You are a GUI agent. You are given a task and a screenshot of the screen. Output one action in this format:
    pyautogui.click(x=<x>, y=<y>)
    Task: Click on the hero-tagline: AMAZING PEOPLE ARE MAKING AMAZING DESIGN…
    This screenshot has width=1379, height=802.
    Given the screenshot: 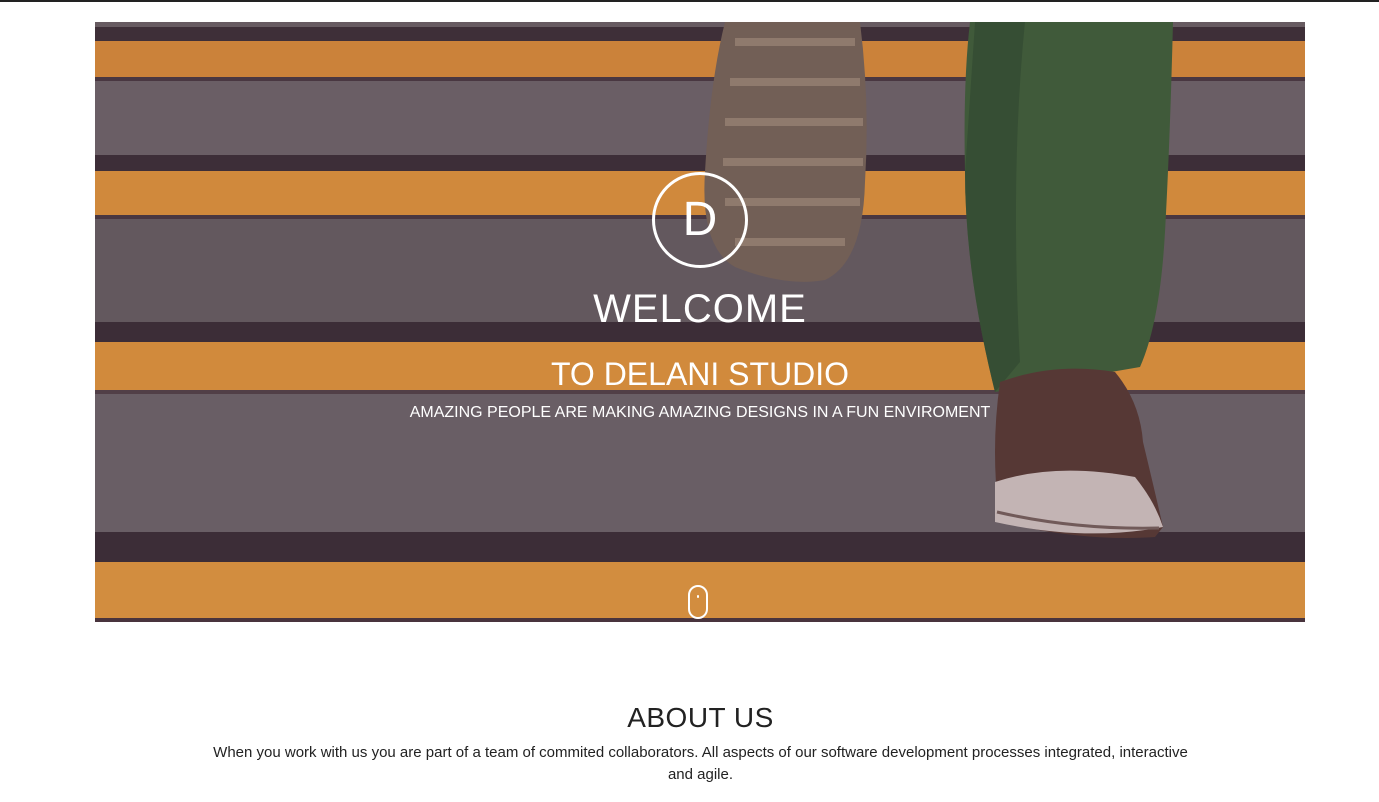 What is the action you would take?
    pyautogui.click(x=700, y=412)
    